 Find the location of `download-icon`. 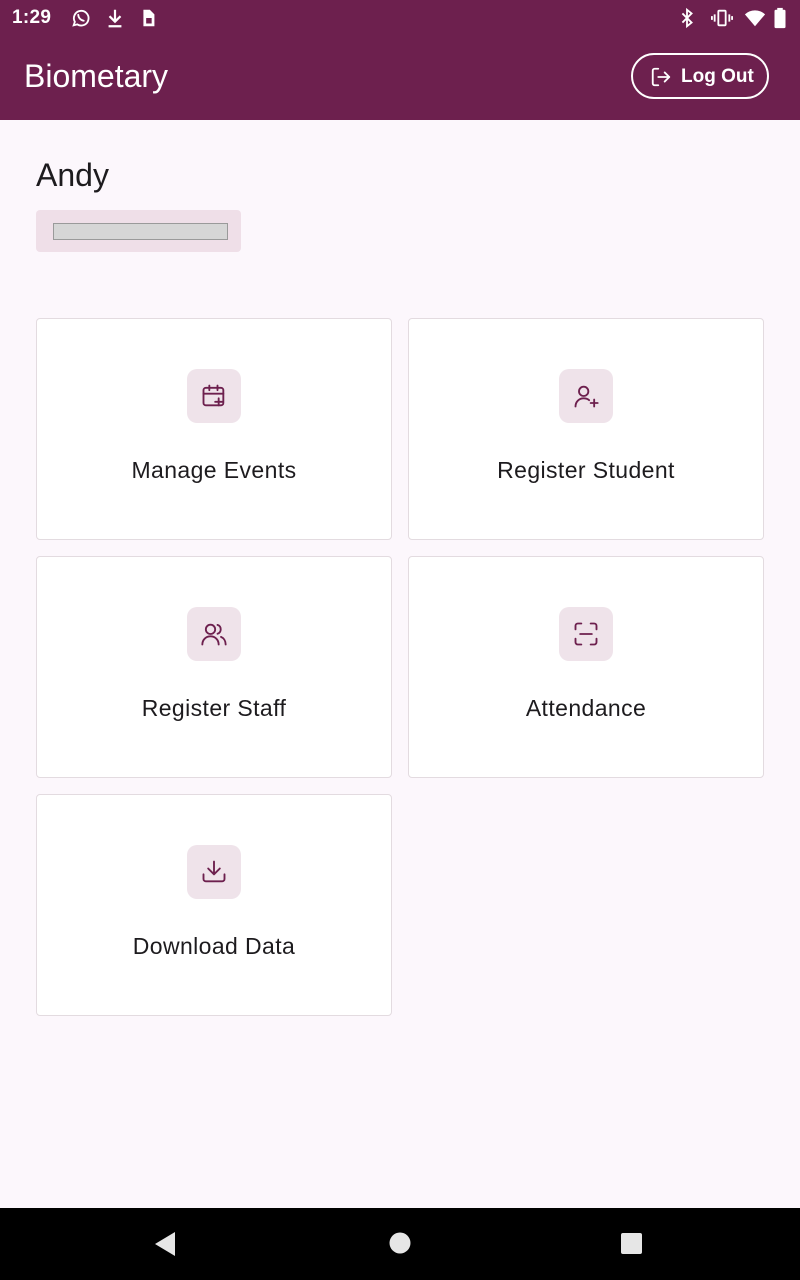

download-icon is located at coordinates (115, 18).